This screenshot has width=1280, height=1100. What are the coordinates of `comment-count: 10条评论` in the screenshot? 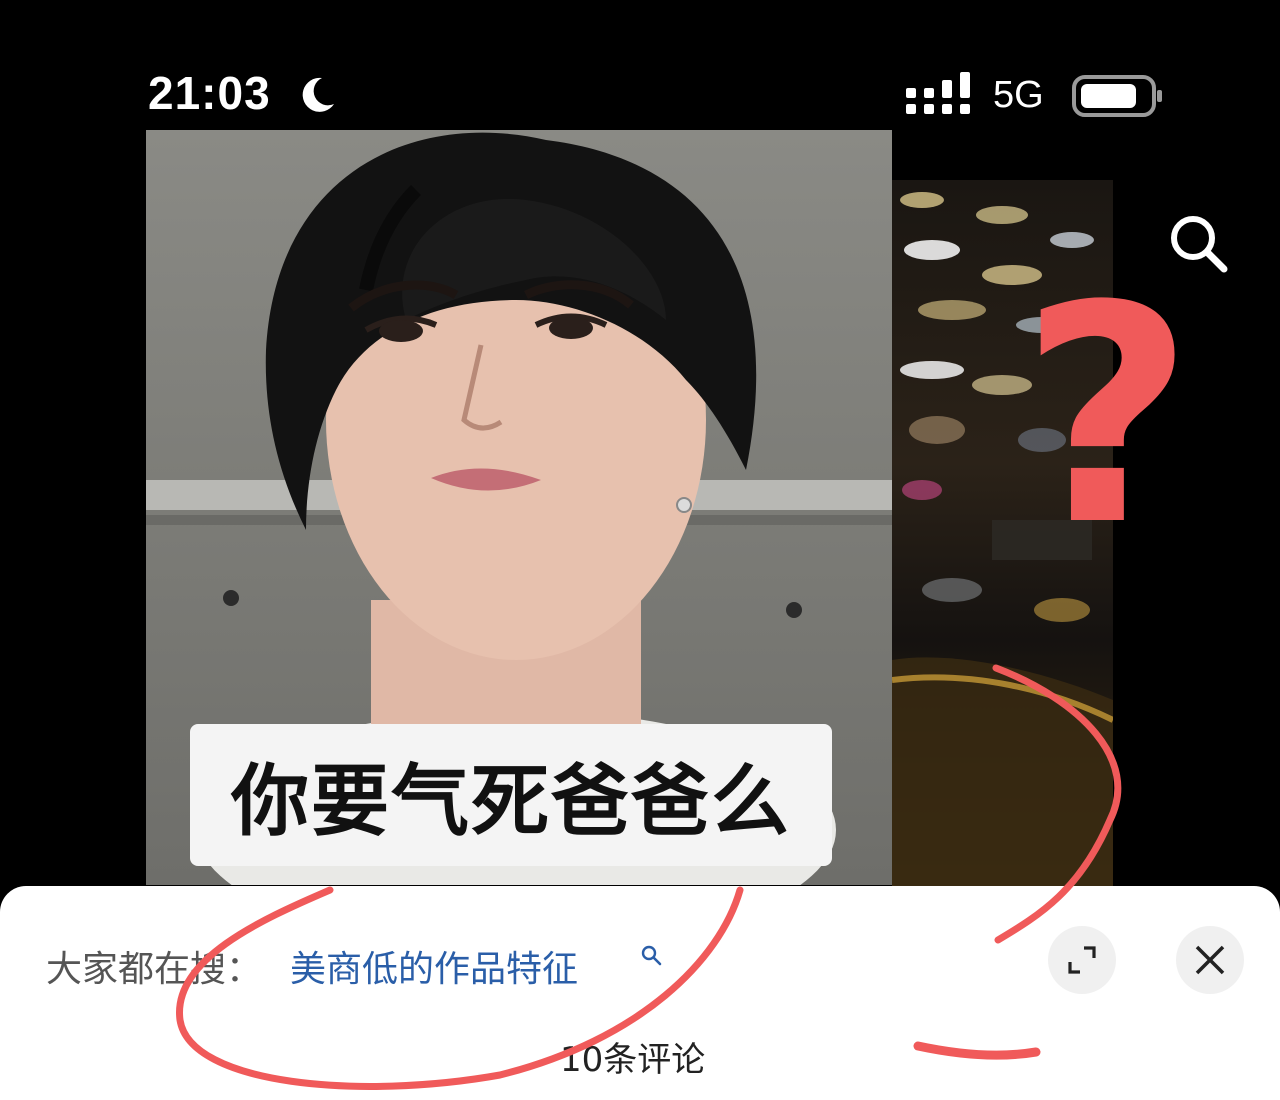 It's located at (632, 1056).